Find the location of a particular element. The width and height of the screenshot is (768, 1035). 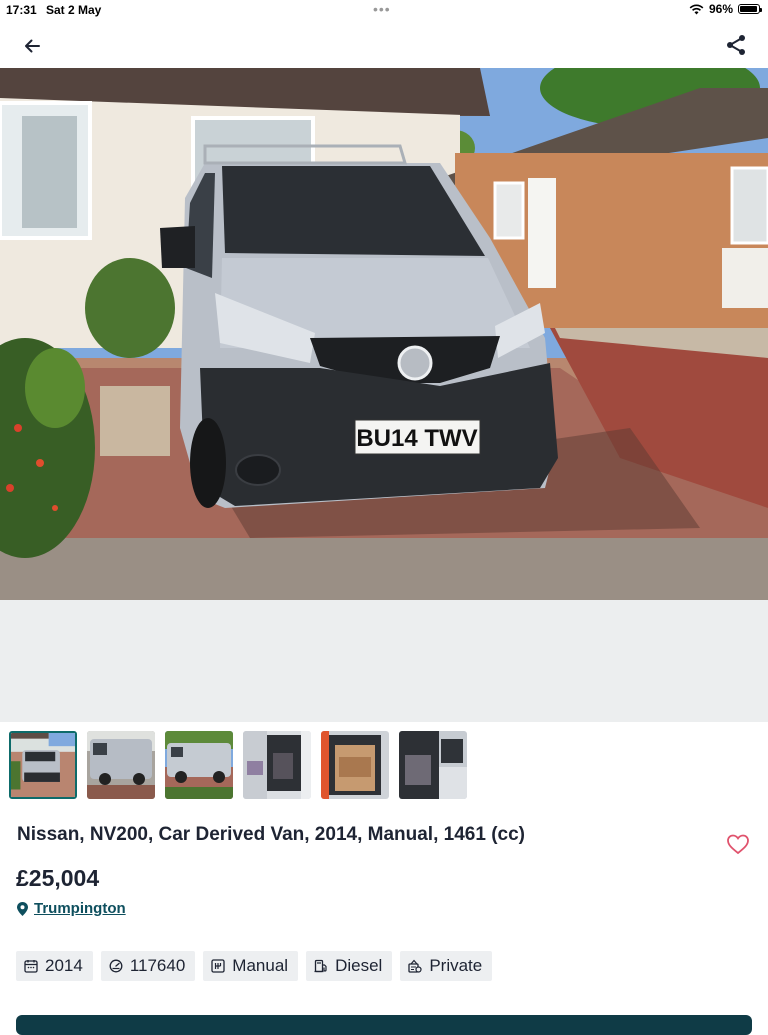

spec-year: 2014 is located at coordinates (54, 966).